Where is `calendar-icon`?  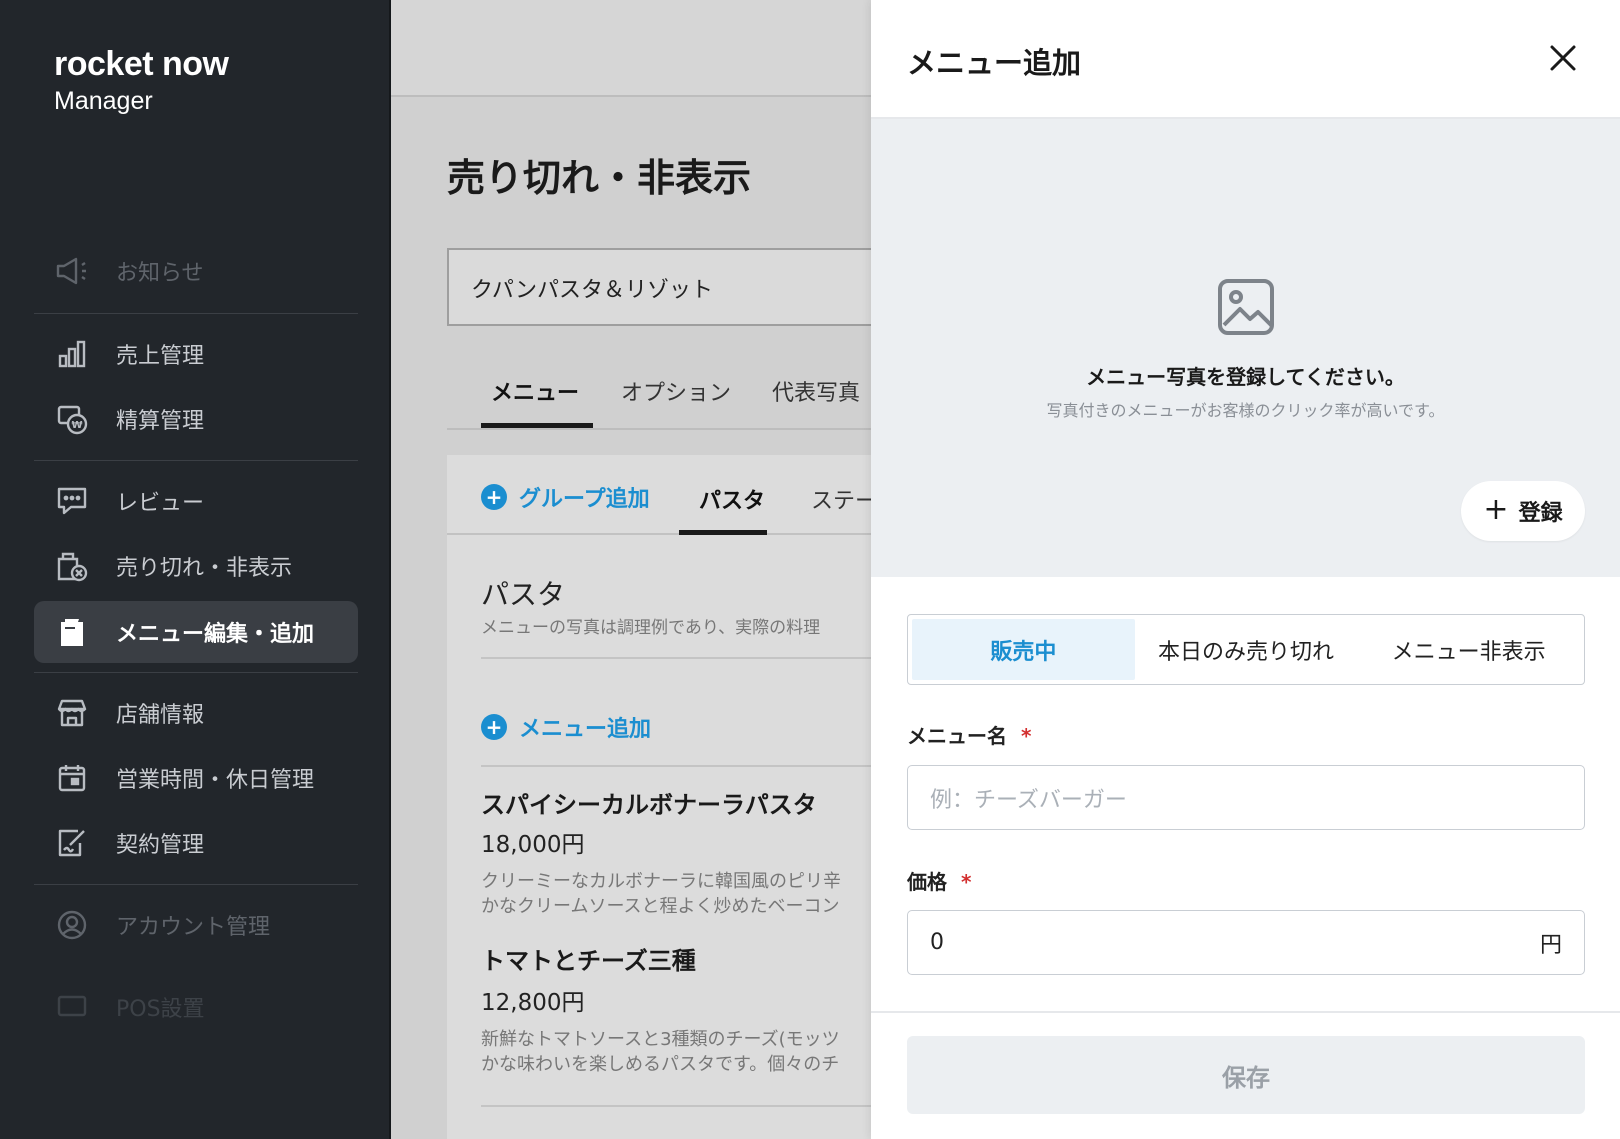 calendar-icon is located at coordinates (72, 778).